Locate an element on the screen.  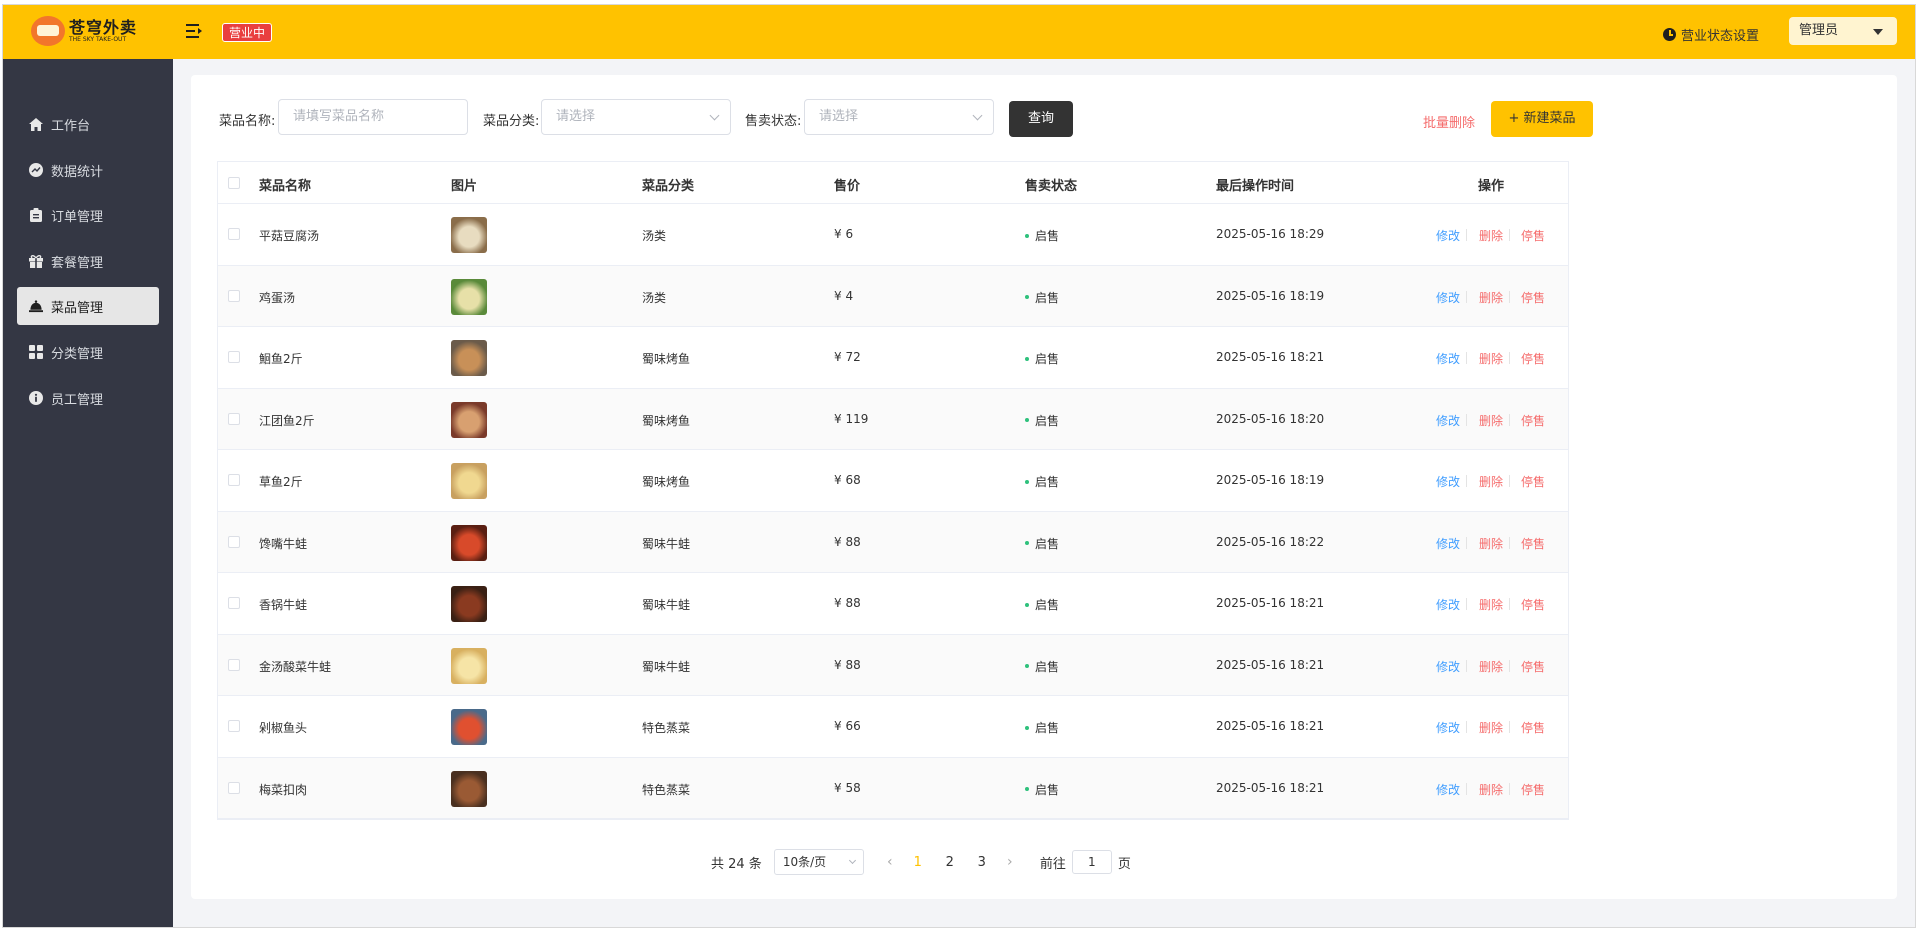
status-dot-icon is located at coordinates (1027, 666).